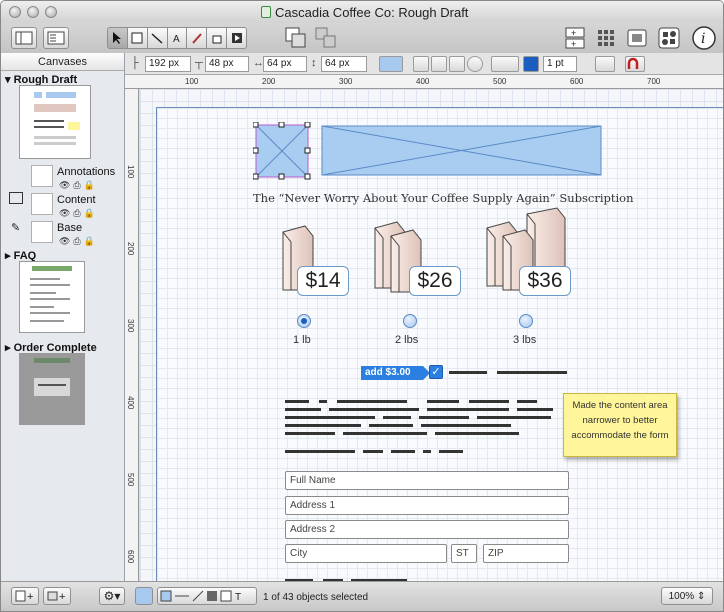  I want to click on bottom-bar: + + ⚙▾ T 1 of 43 objects selected 100% ⇕, so click(362, 596).